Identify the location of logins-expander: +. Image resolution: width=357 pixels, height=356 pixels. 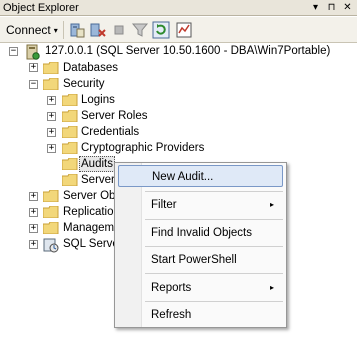
(51, 100).